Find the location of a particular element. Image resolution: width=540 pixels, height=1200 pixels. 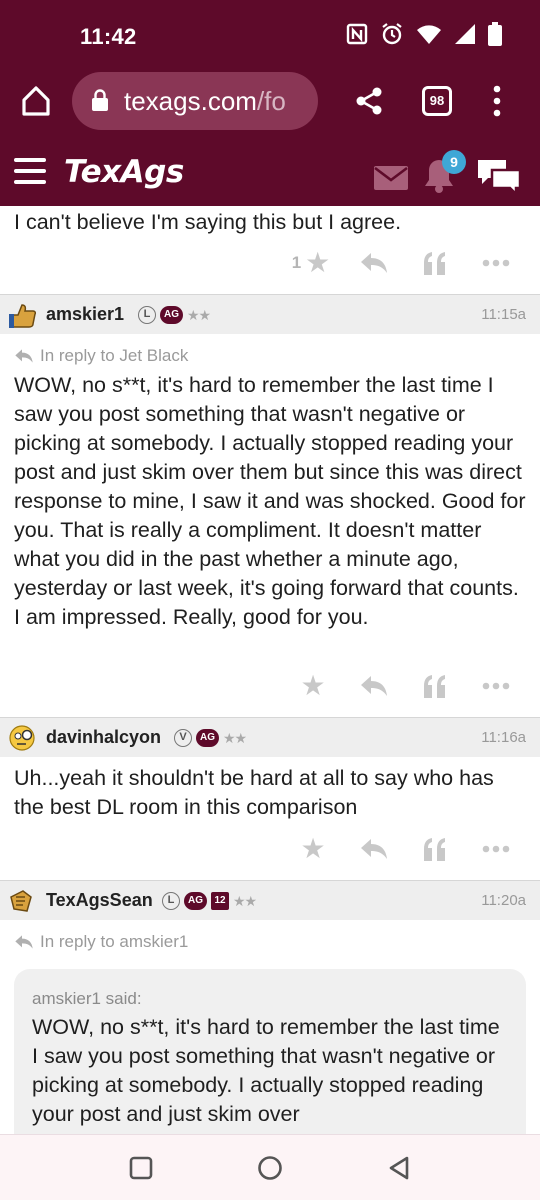

chat-button is located at coordinates (499, 178).